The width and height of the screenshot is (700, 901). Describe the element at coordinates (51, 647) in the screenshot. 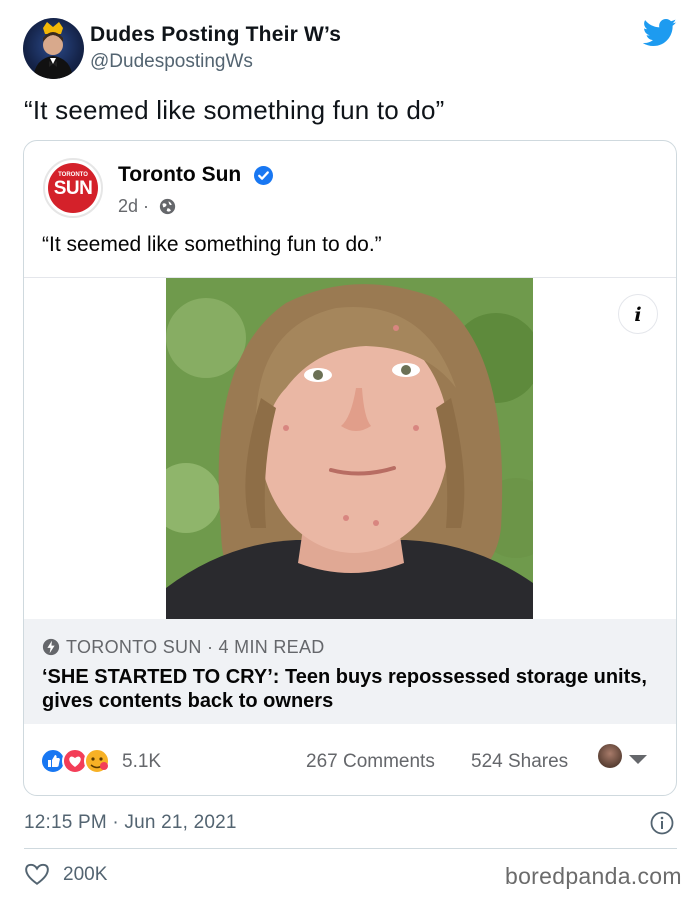

I see `bolt-icon` at that location.